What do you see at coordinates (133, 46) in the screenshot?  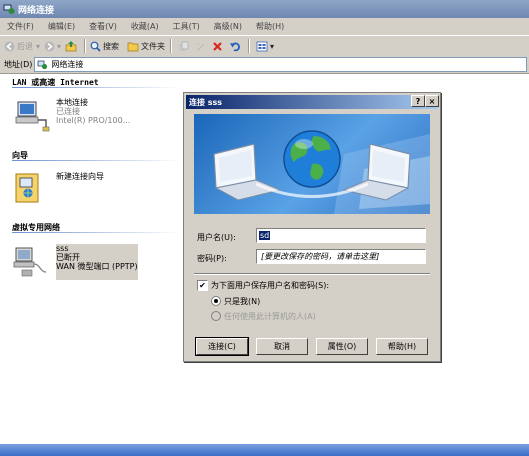 I see `folder-icon` at bounding box center [133, 46].